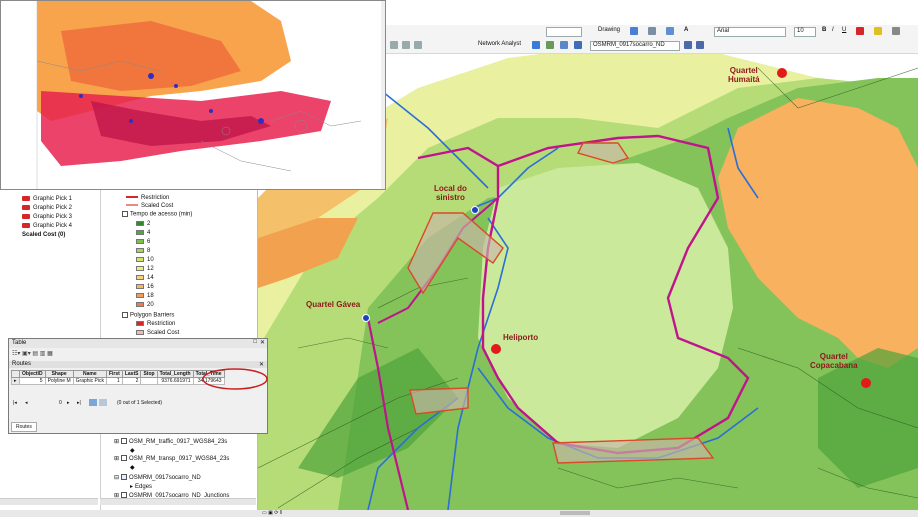 The image size is (918, 517). Describe the element at coordinates (536, 45) in the screenshot. I see `na-window-icon` at that location.